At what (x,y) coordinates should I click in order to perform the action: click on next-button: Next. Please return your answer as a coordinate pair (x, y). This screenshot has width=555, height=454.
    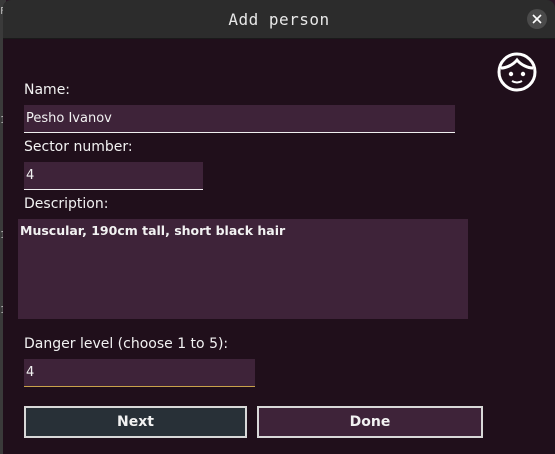
    Looking at the image, I should click on (135, 422).